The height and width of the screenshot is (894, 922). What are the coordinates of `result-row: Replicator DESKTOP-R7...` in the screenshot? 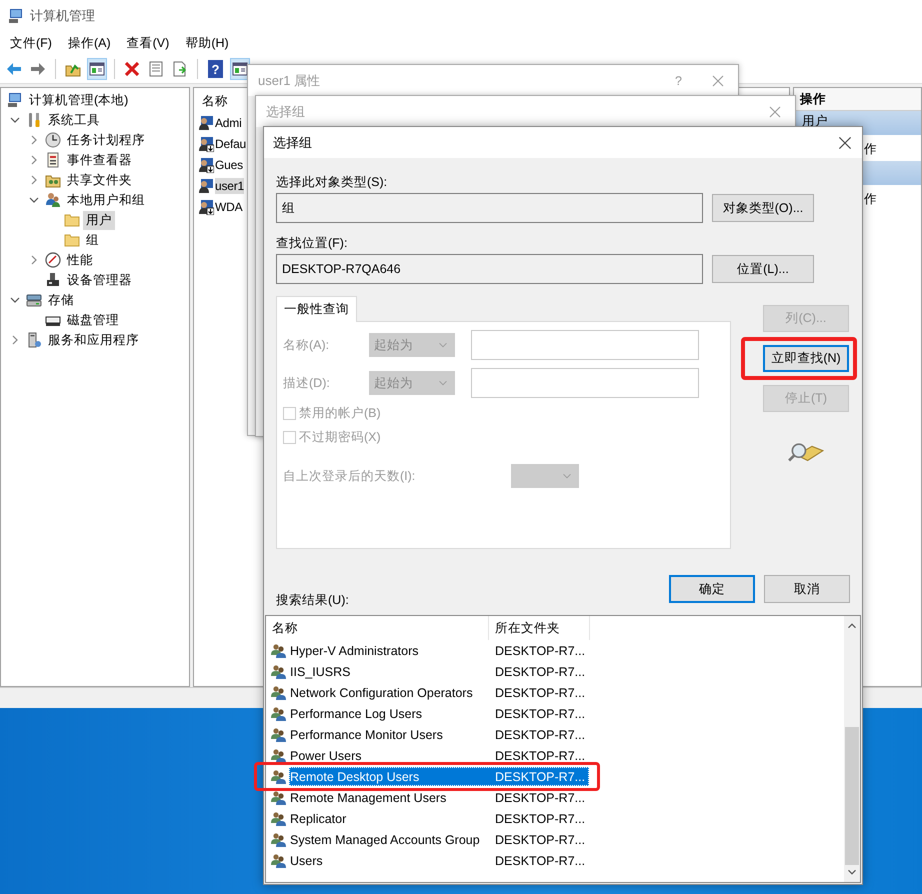 It's located at (439, 818).